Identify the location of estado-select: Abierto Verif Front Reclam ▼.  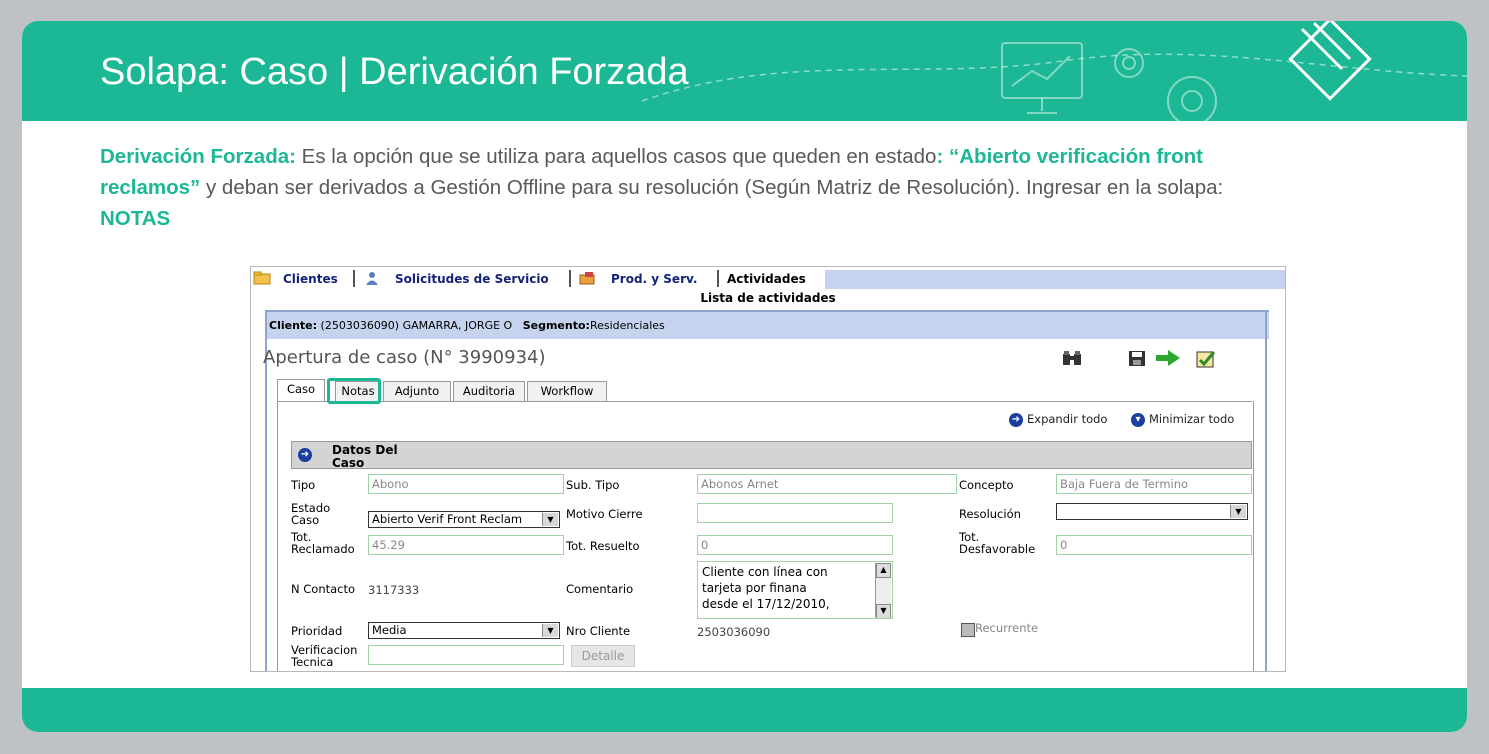
(464, 519).